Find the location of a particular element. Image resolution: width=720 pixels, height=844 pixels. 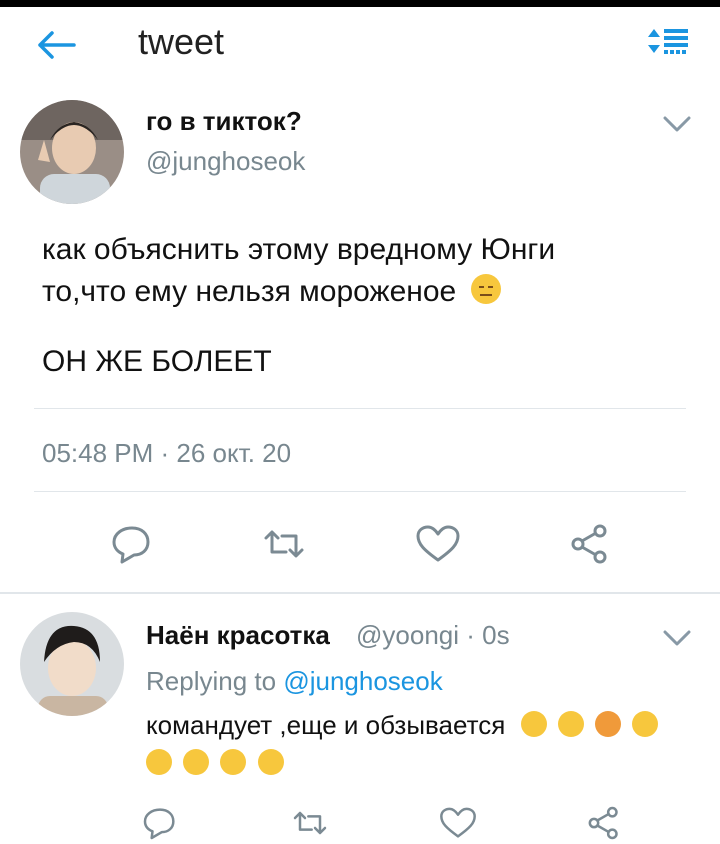

tweet-text-line-1: как объяснить этому вредному Юнги is located at coordinates (299, 249).